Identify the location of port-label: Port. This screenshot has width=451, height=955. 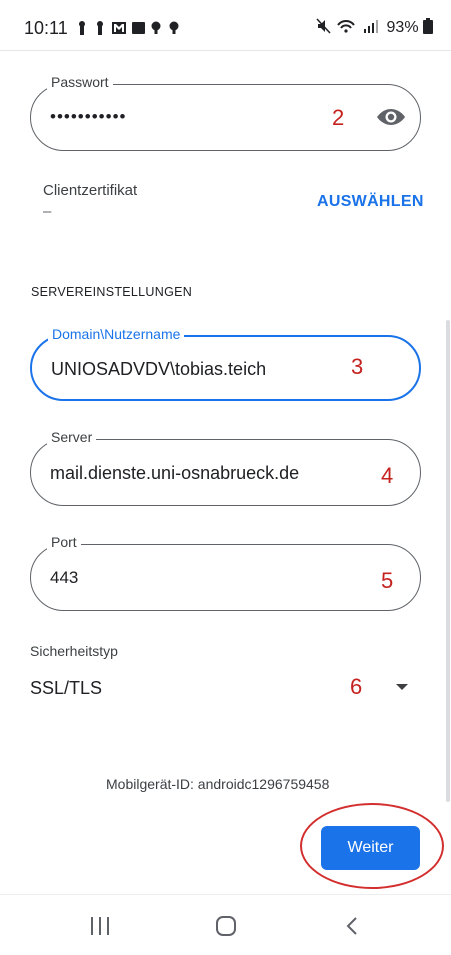
(64, 542).